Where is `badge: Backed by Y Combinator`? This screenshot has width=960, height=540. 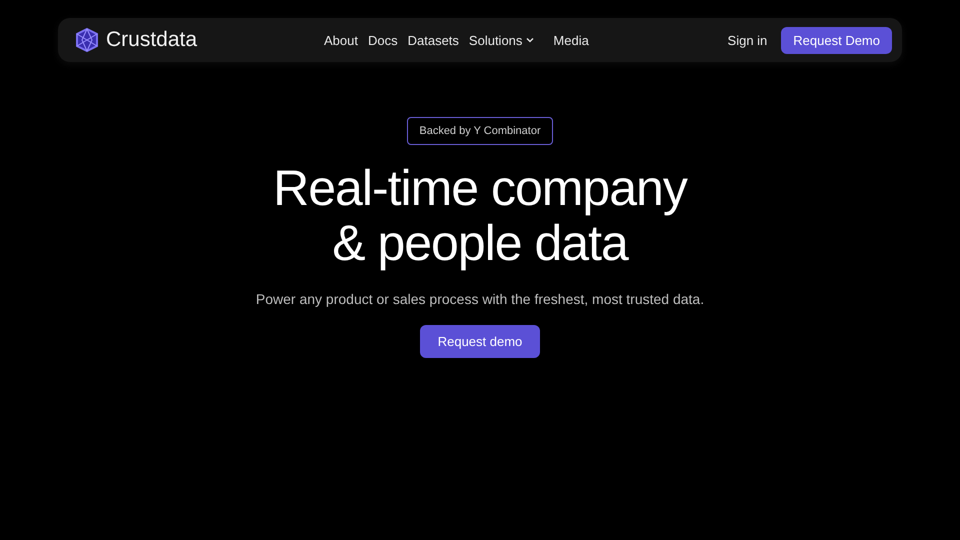 badge: Backed by Y Combinator is located at coordinates (480, 131).